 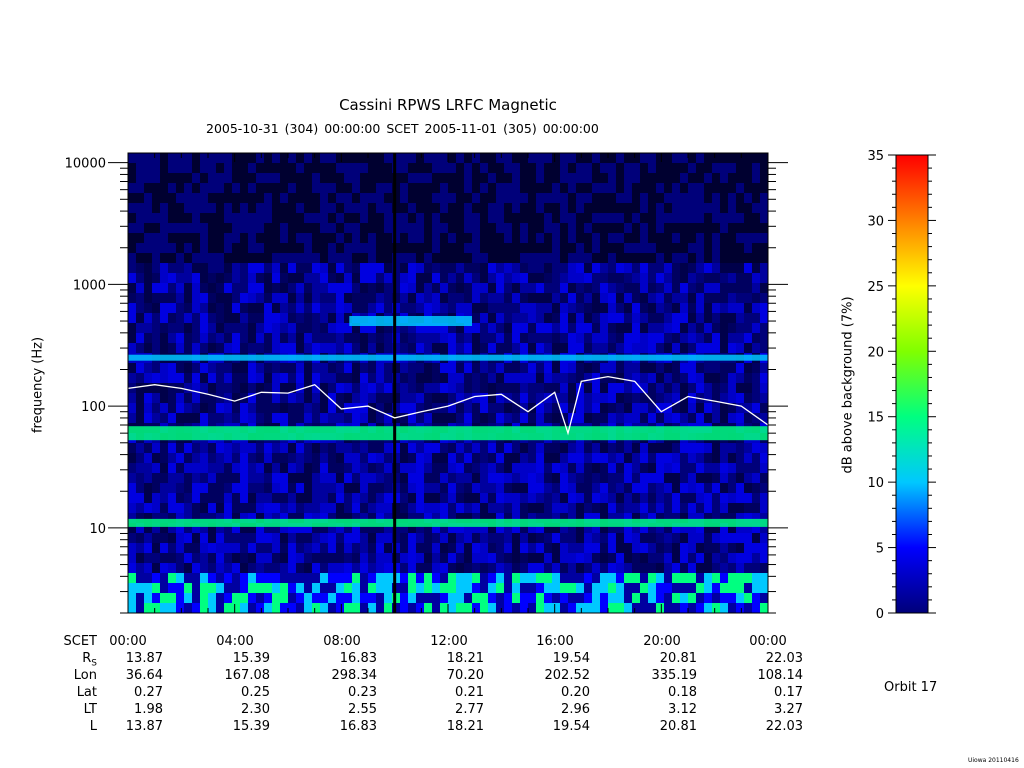 What do you see at coordinates (912, 384) in the screenshot?
I see `colorbar` at bounding box center [912, 384].